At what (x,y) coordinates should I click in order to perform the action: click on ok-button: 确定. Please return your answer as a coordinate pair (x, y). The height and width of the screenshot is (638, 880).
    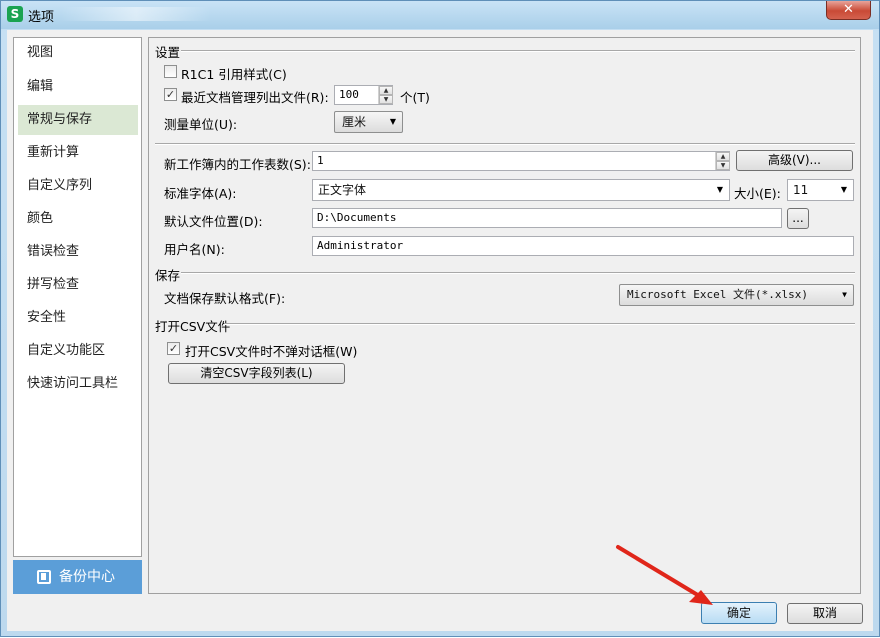
    Looking at the image, I should click on (739, 613).